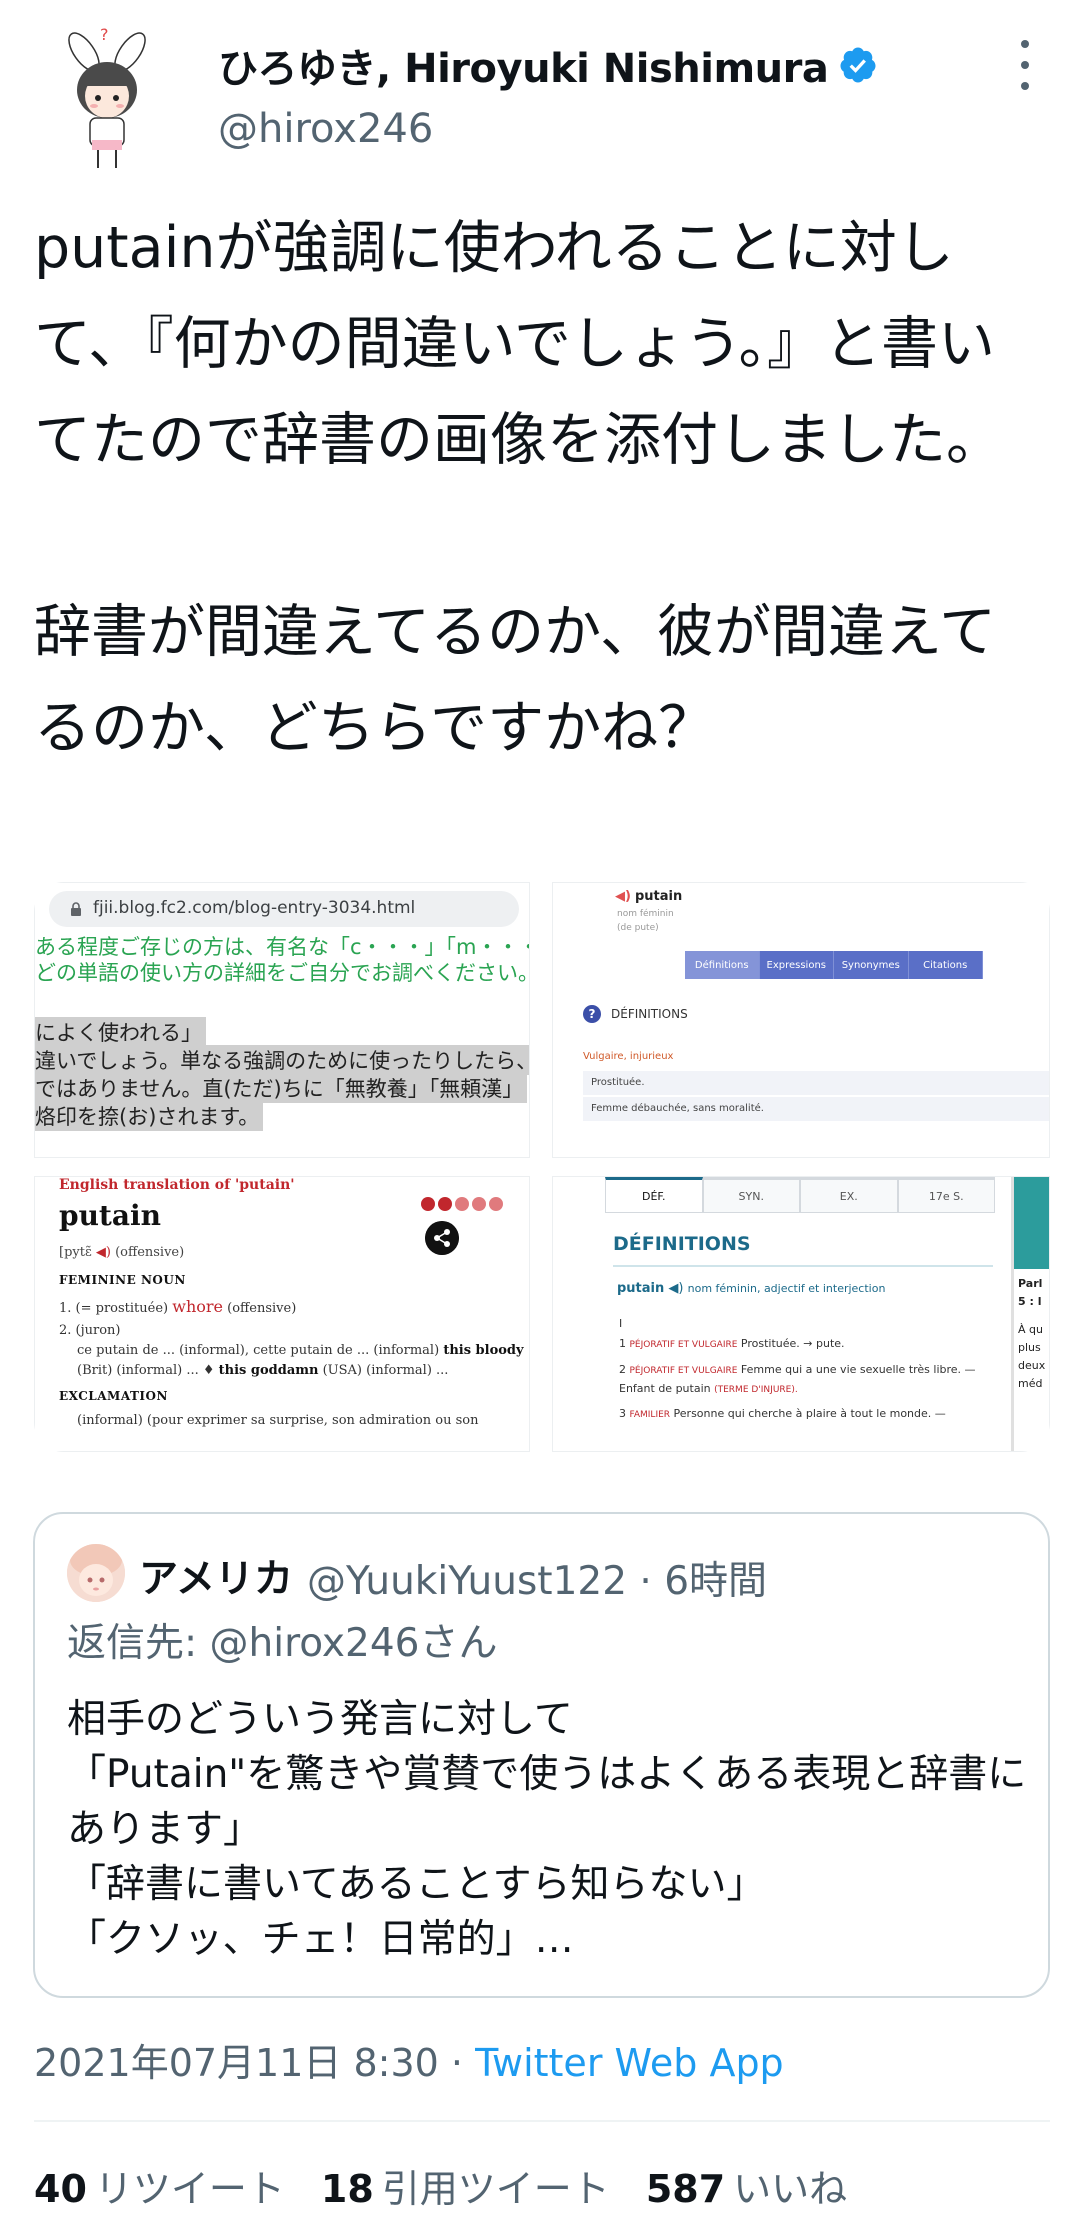 Image resolution: width=1080 pixels, height=2234 pixels. What do you see at coordinates (113, 1396) in the screenshot?
I see `collins-heading: EXCLAMATION` at bounding box center [113, 1396].